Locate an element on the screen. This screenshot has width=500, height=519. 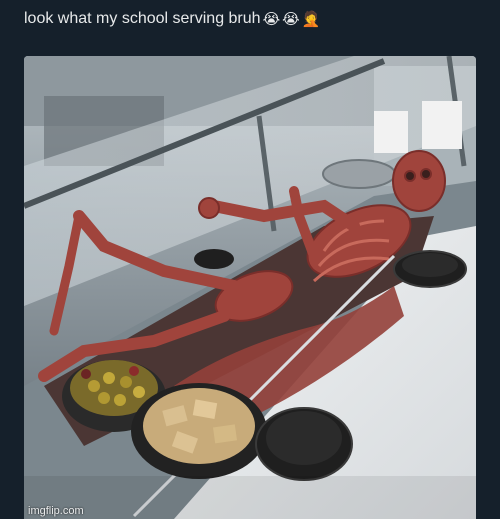
imgflip-watermark: imgflip.com is located at coordinates (56, 511).